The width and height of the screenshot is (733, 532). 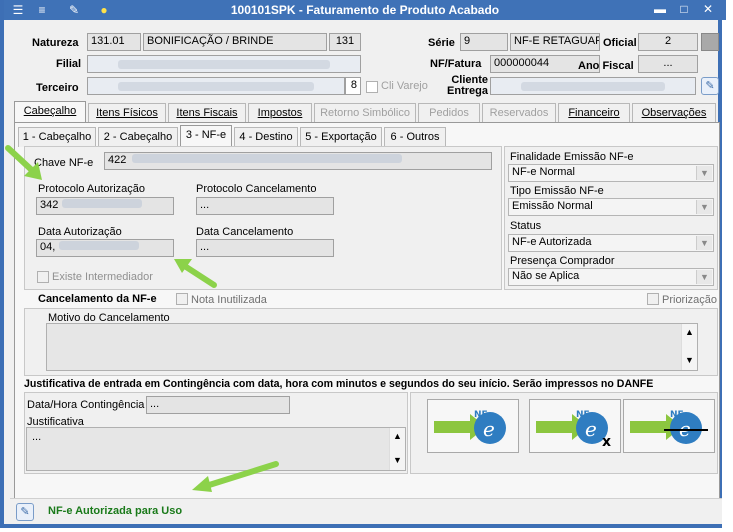 I want to click on subtab-3-nfe: 3 - NF-e, so click(x=206, y=136).